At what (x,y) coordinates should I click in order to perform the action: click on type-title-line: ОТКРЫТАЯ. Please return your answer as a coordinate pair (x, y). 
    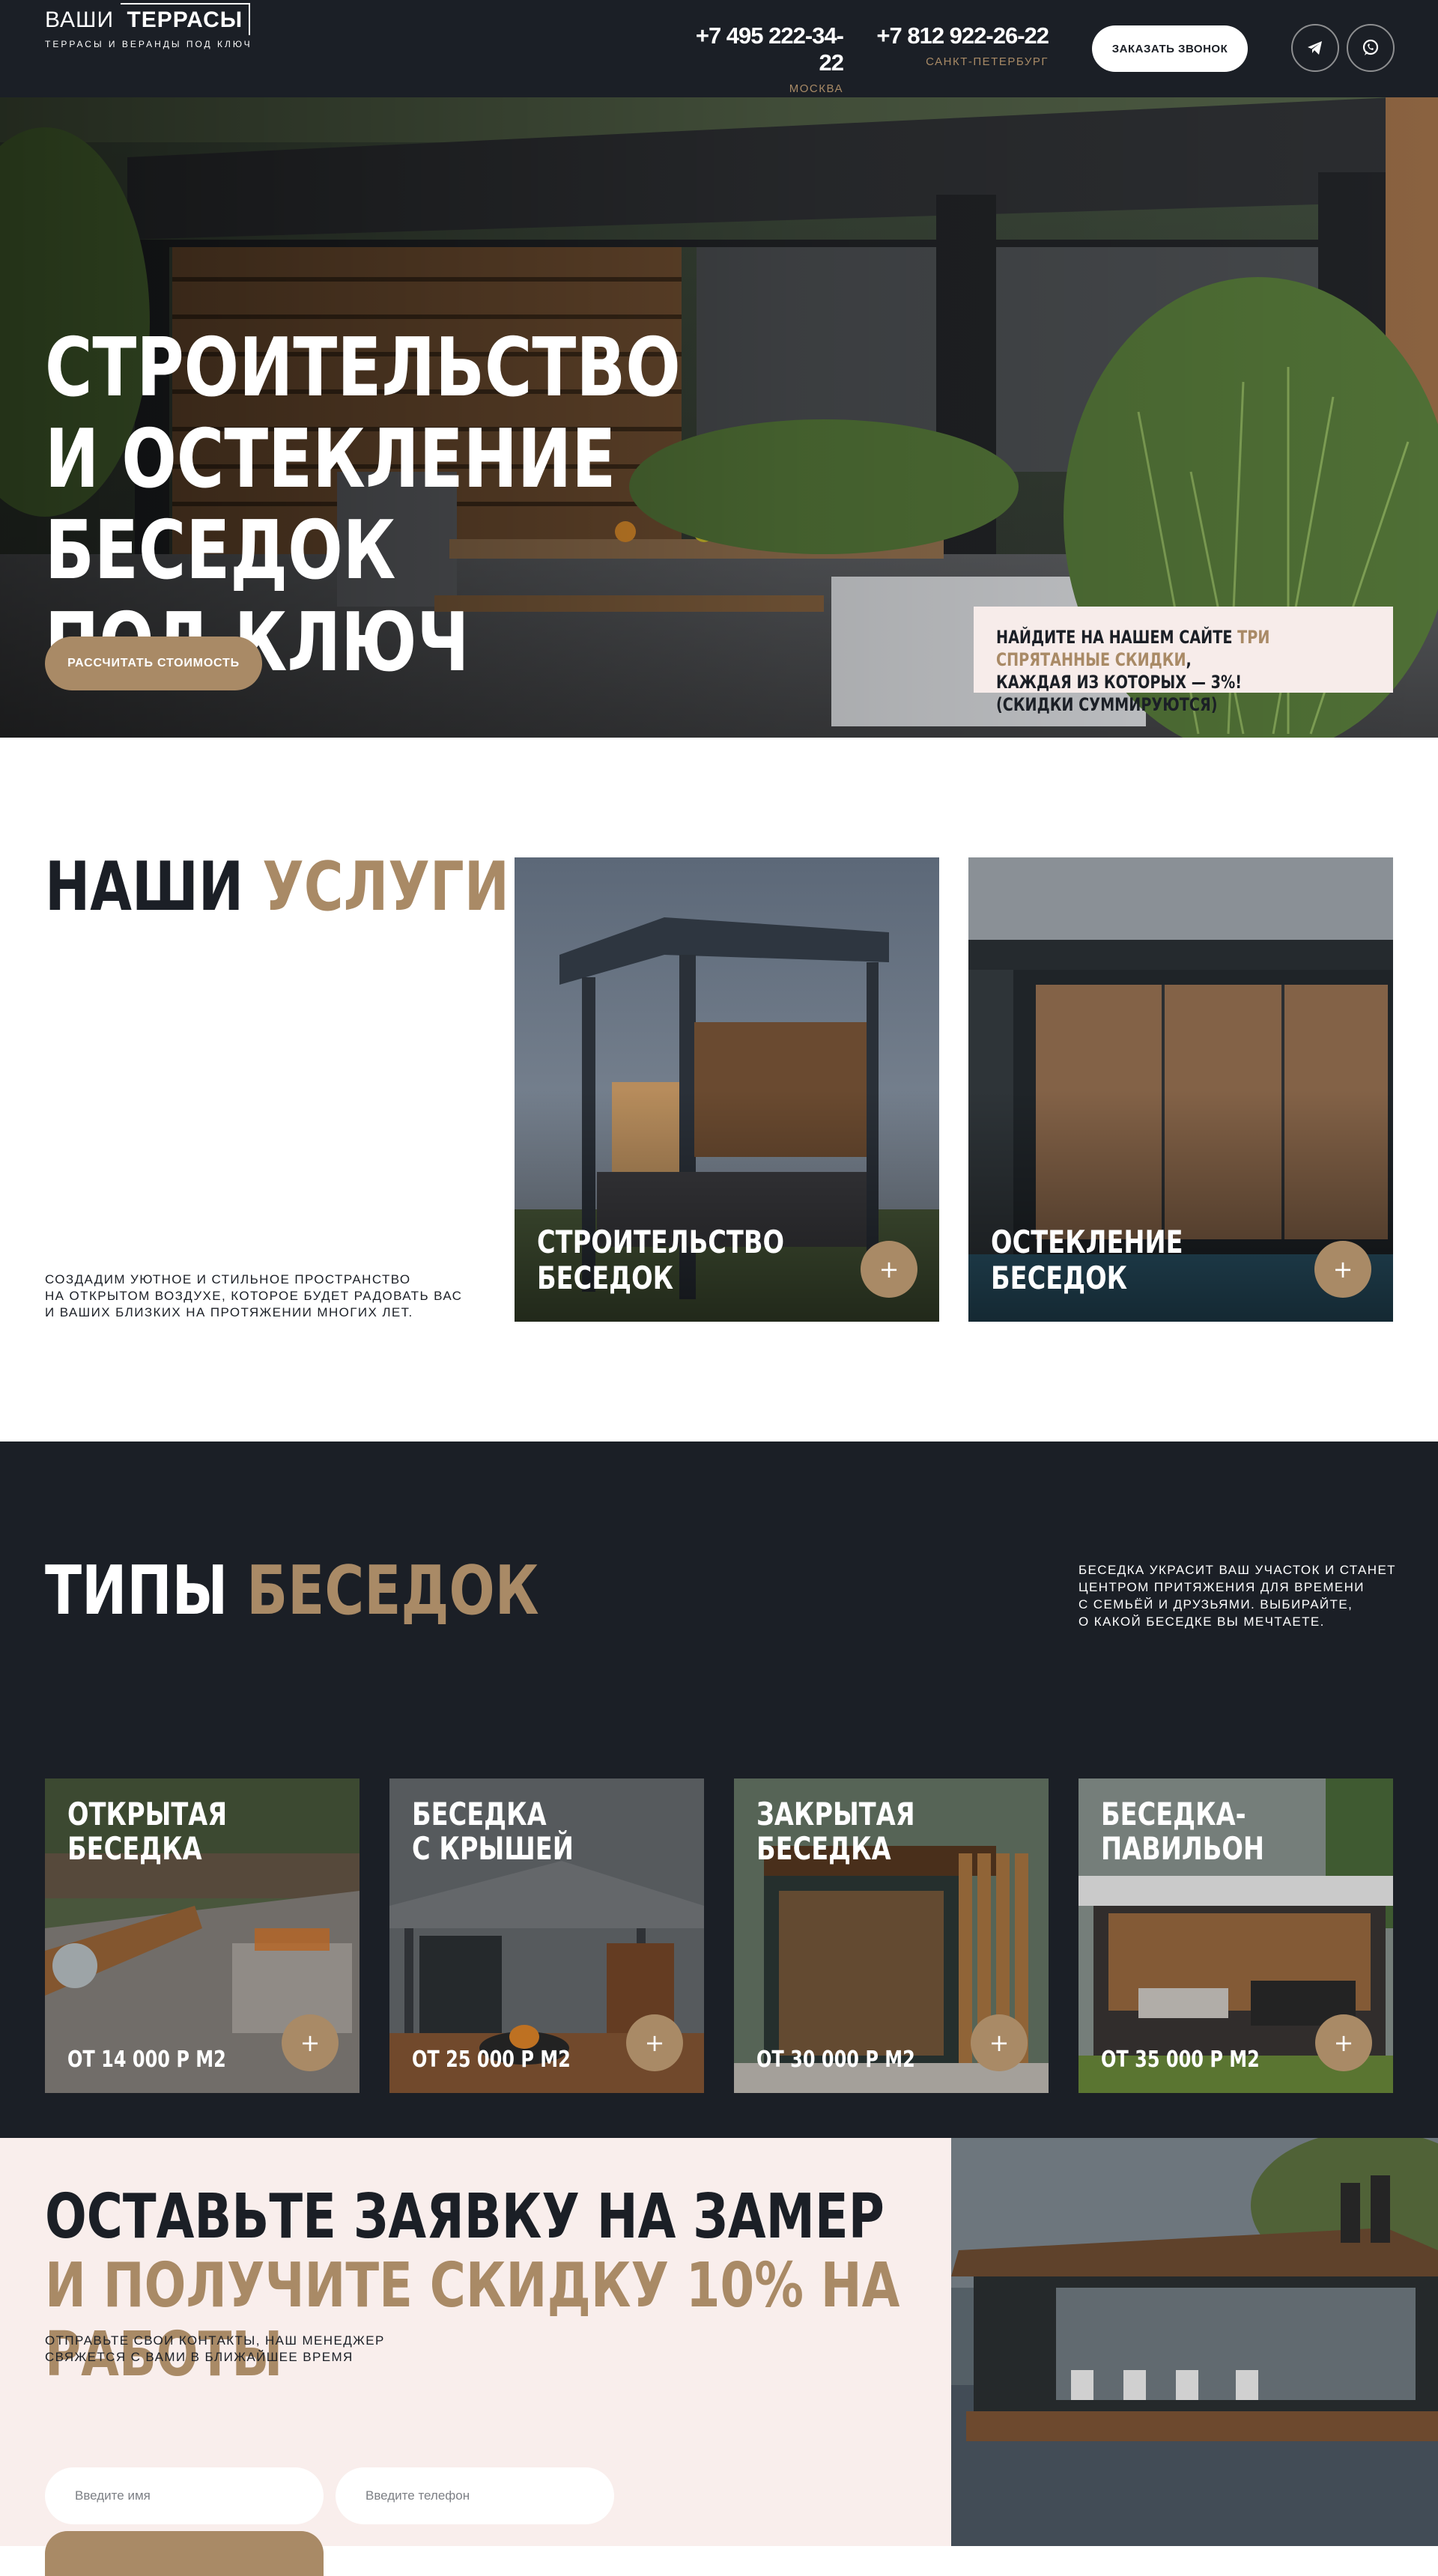
    Looking at the image, I should click on (147, 1814).